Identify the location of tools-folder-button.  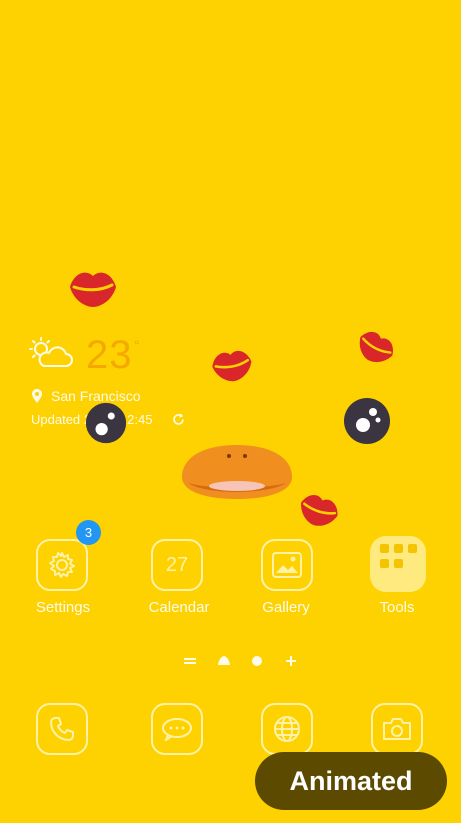
(398, 564).